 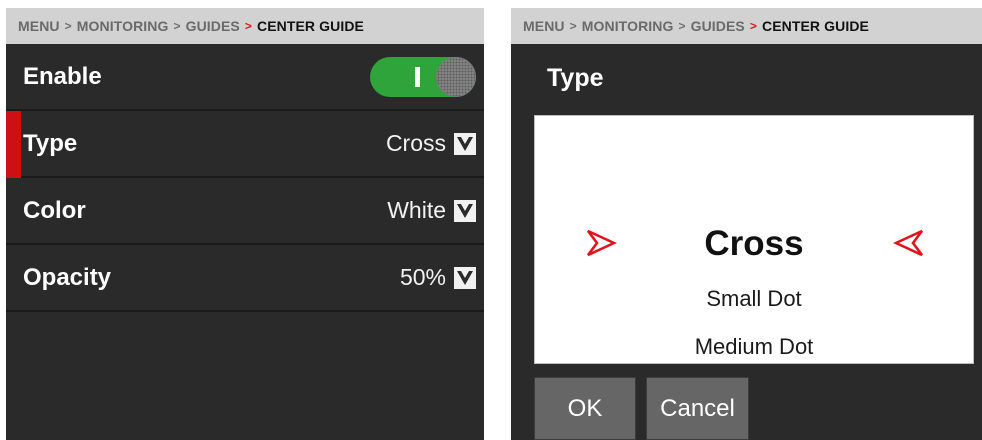 What do you see at coordinates (908, 245) in the screenshot?
I see `arrow-left-icon` at bounding box center [908, 245].